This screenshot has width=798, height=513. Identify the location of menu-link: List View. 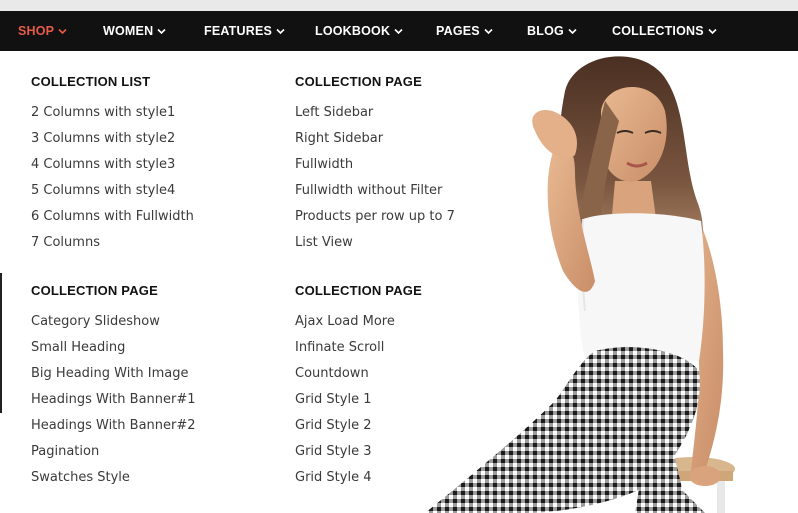
(324, 242).